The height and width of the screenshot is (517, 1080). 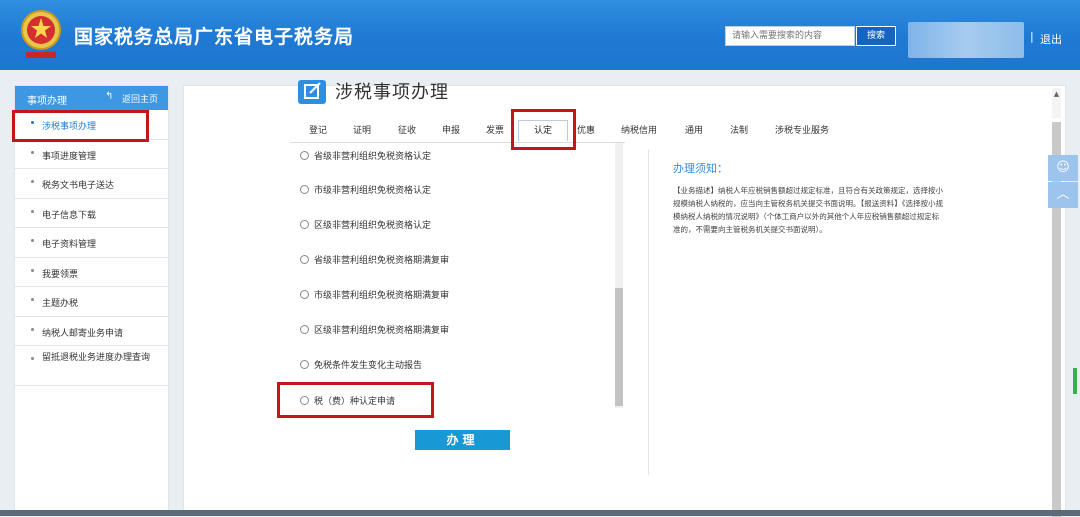 What do you see at coordinates (69, 245) in the screenshot?
I see `sidebar-item-label: 电子资料管理` at bounding box center [69, 245].